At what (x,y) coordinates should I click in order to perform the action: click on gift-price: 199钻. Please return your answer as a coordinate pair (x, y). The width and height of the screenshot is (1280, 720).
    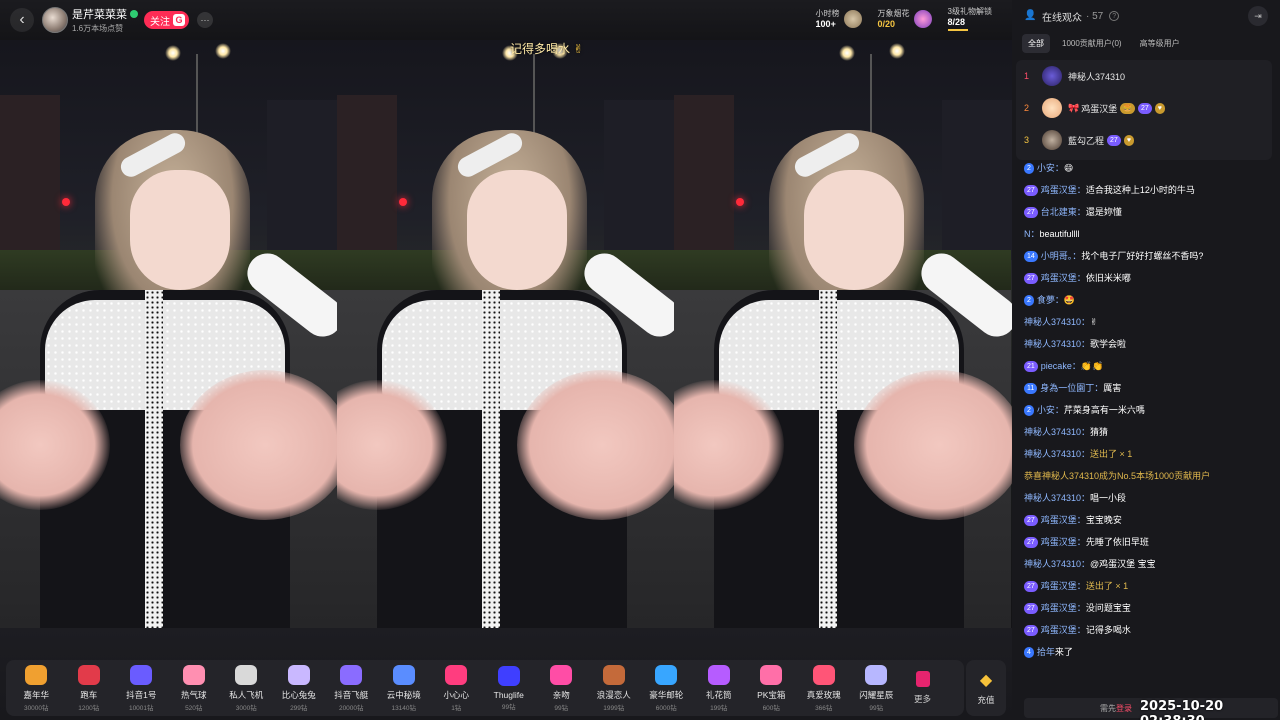
    Looking at the image, I should click on (719, 708).